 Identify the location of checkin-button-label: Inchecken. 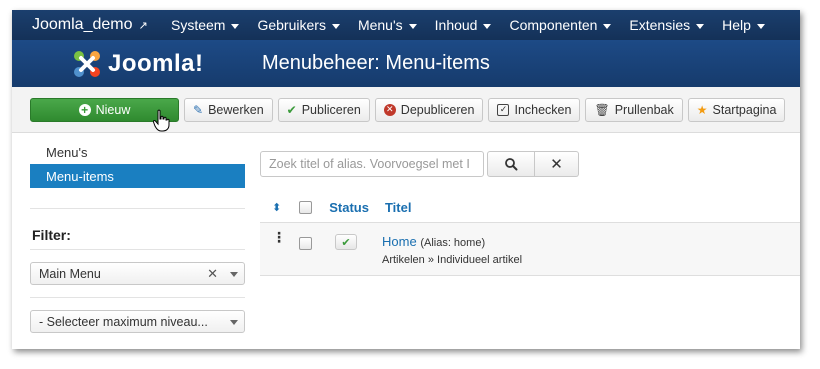
(543, 109).